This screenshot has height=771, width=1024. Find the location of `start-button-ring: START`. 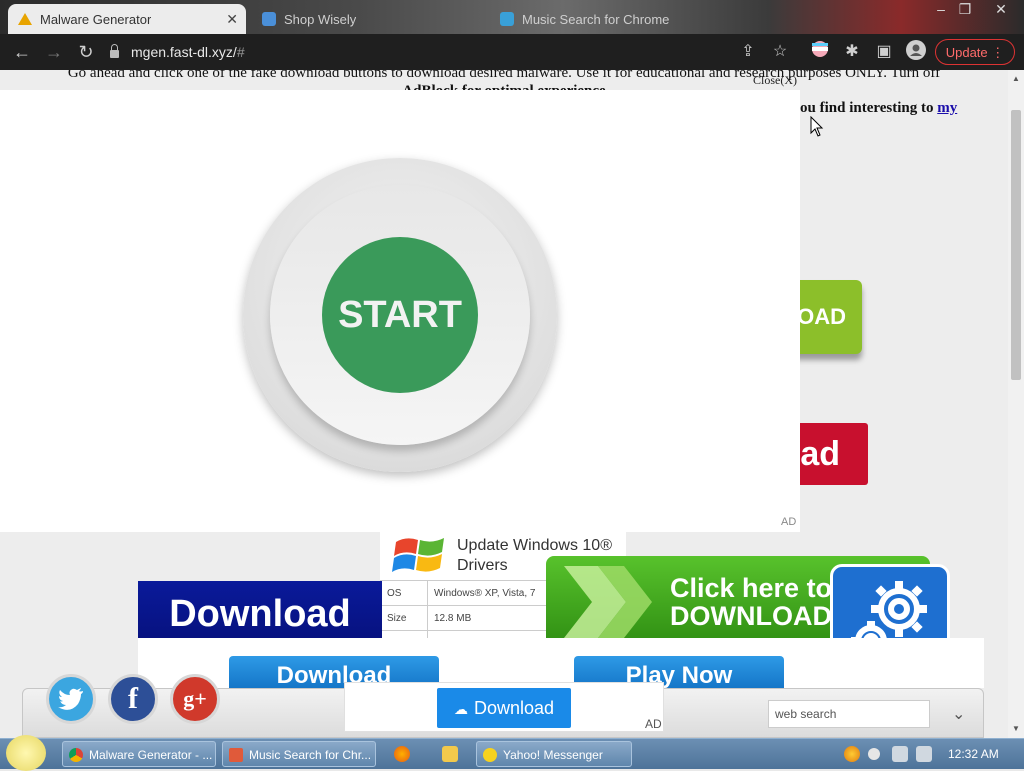

start-button-ring: START is located at coordinates (400, 315).